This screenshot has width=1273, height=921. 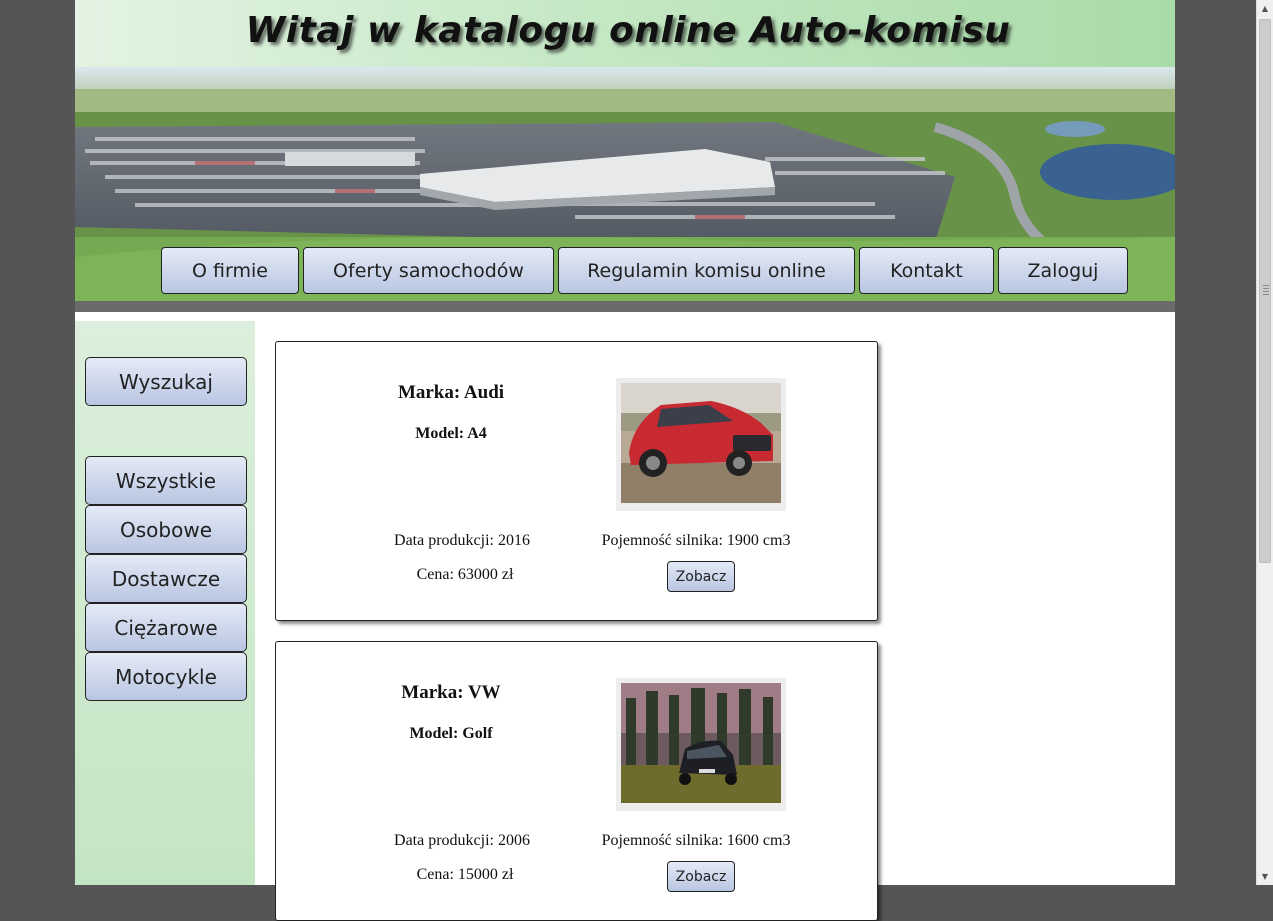 I want to click on scroll-down-arrow-icon: ▼, so click(x=1265, y=876).